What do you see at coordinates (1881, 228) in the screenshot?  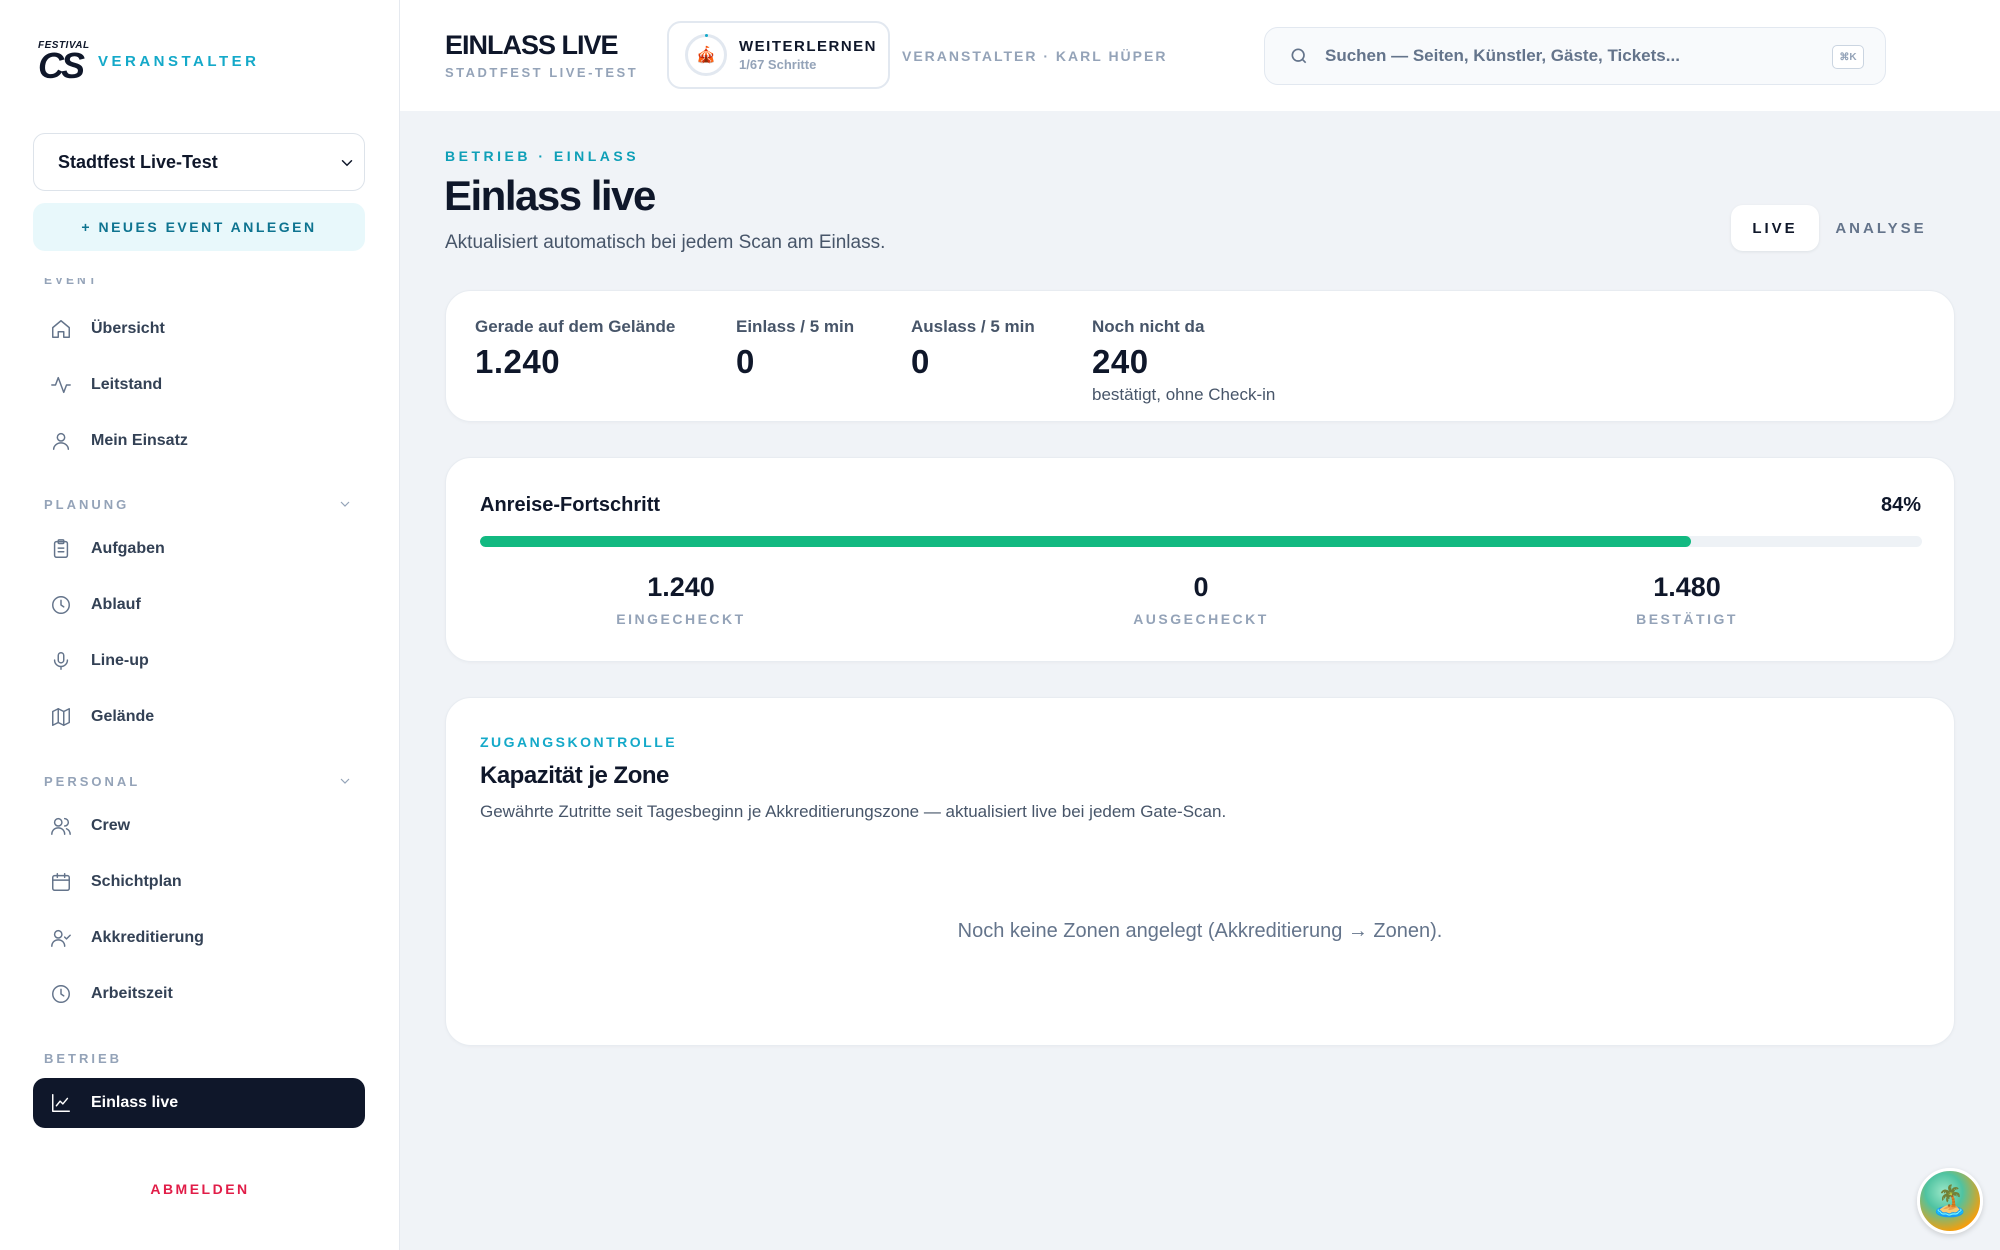 I see `tab-analyse: ANALYSE` at bounding box center [1881, 228].